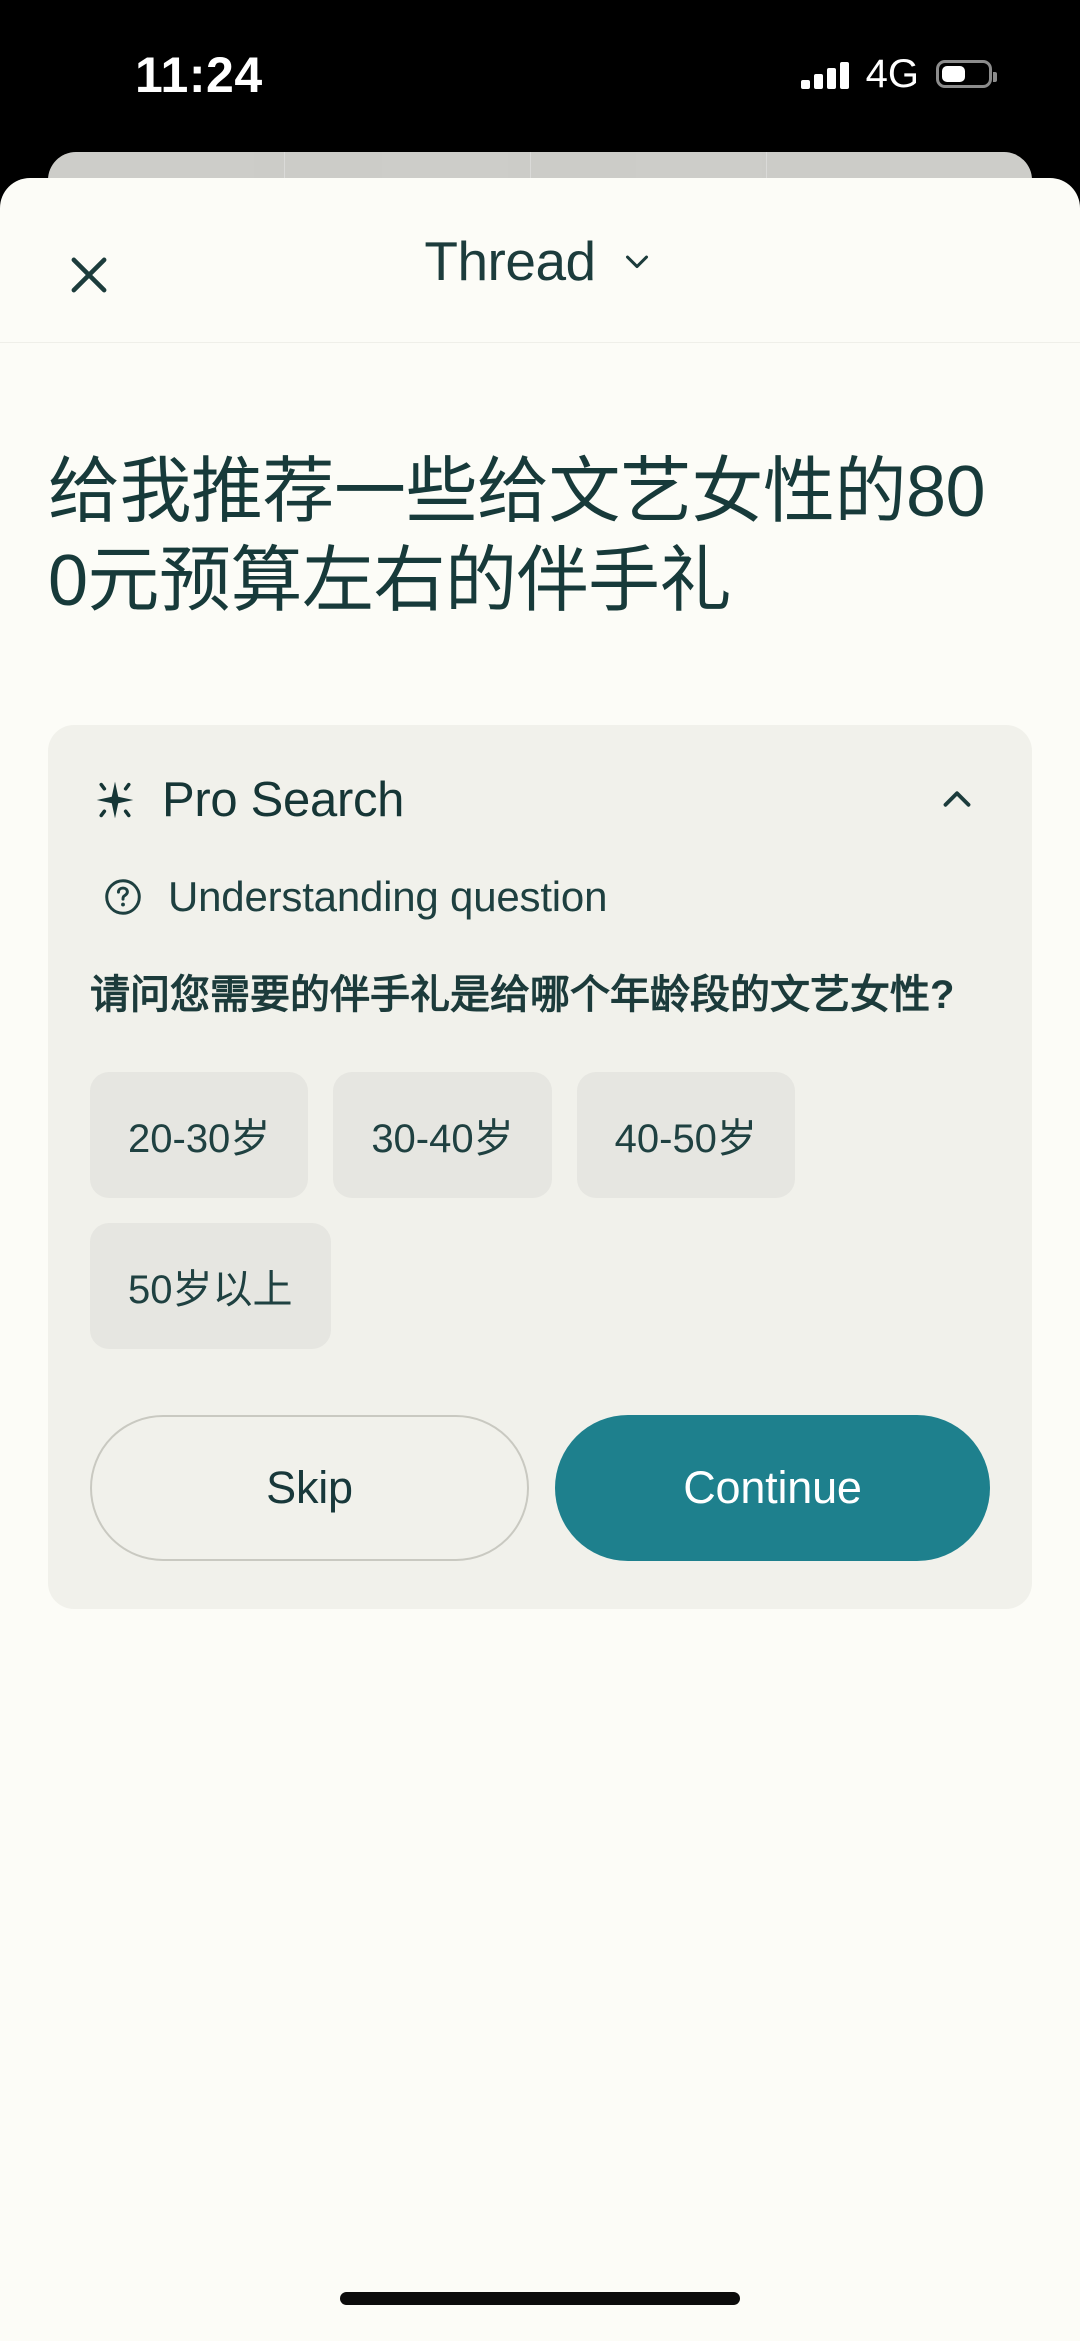 Image resolution: width=1080 pixels, height=2341 pixels. What do you see at coordinates (115, 800) in the screenshot?
I see `sparkle-icon` at bounding box center [115, 800].